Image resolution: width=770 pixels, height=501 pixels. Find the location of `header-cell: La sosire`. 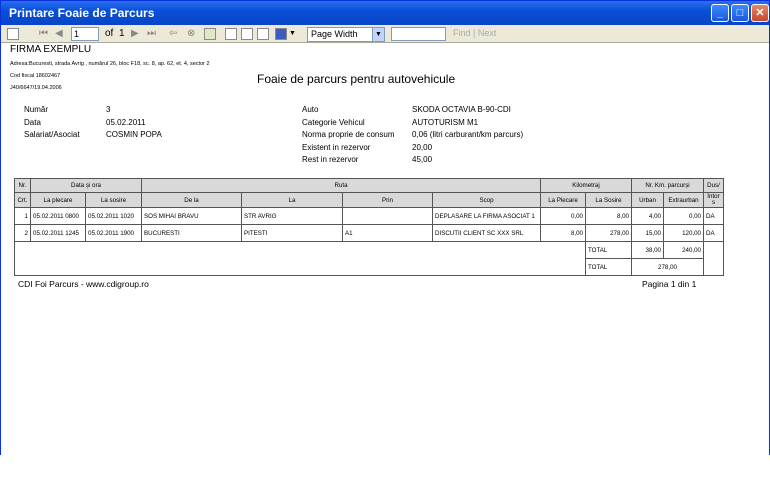

header-cell: La sosire is located at coordinates (113, 200).